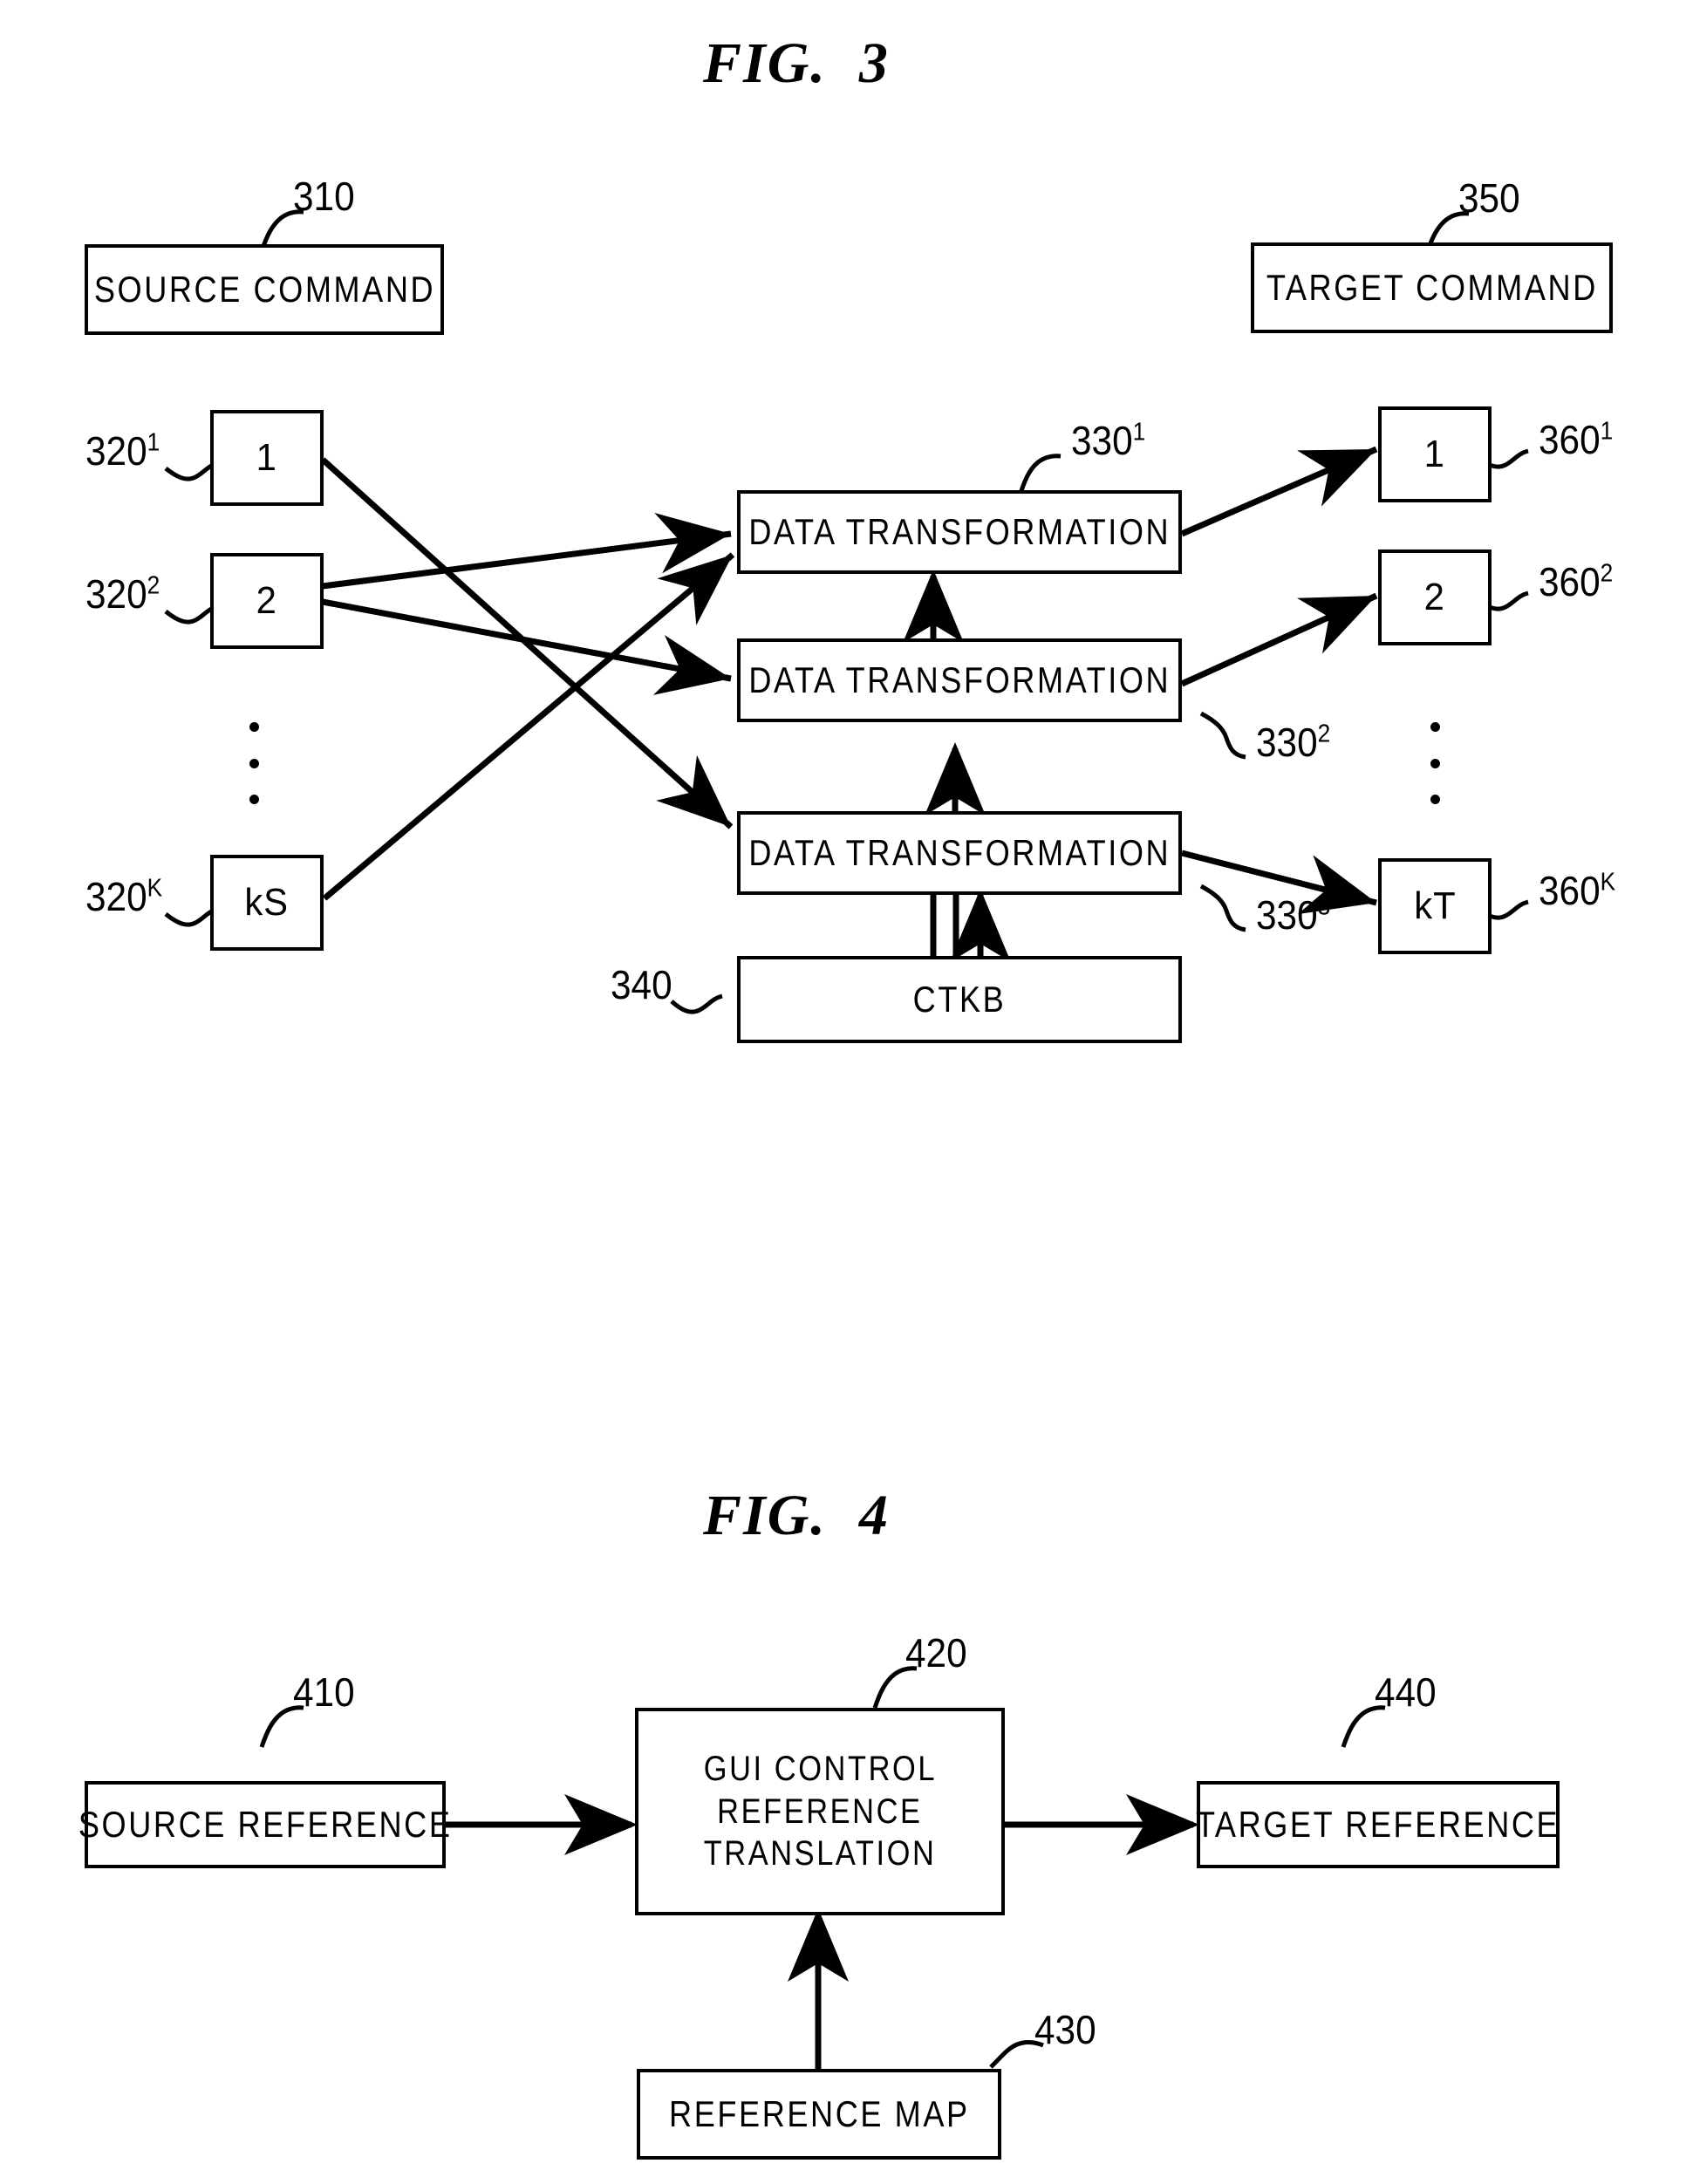  Describe the element at coordinates (527, 551) in the screenshot. I see `edge-src2-dt1` at that location.